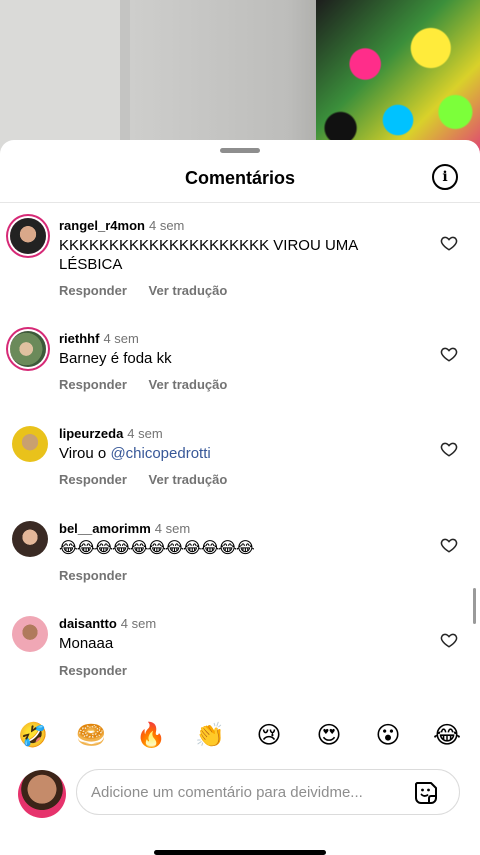  Describe the element at coordinates (115, 358) in the screenshot. I see `comment-text: Barney é foda kk` at that location.